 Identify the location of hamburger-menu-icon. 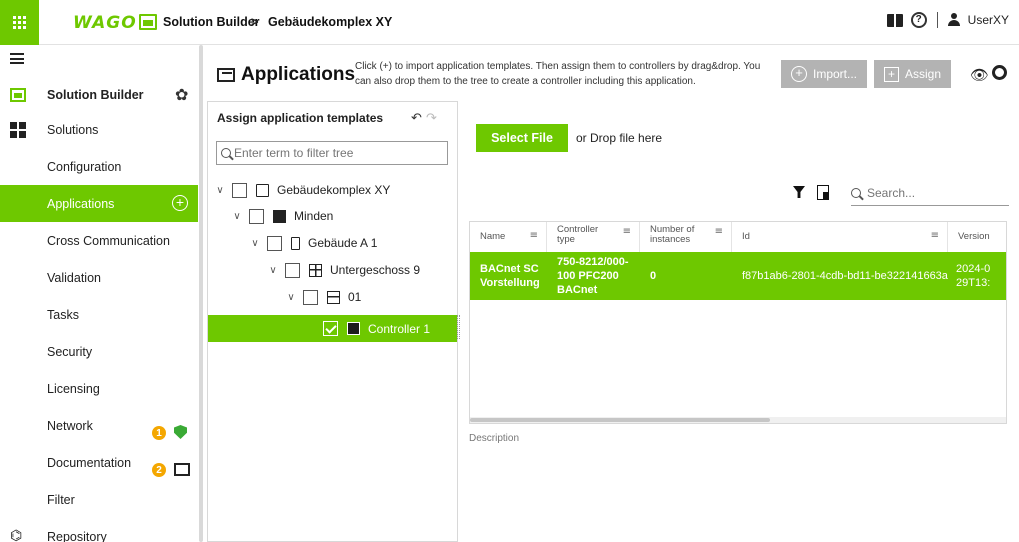
(17, 58).